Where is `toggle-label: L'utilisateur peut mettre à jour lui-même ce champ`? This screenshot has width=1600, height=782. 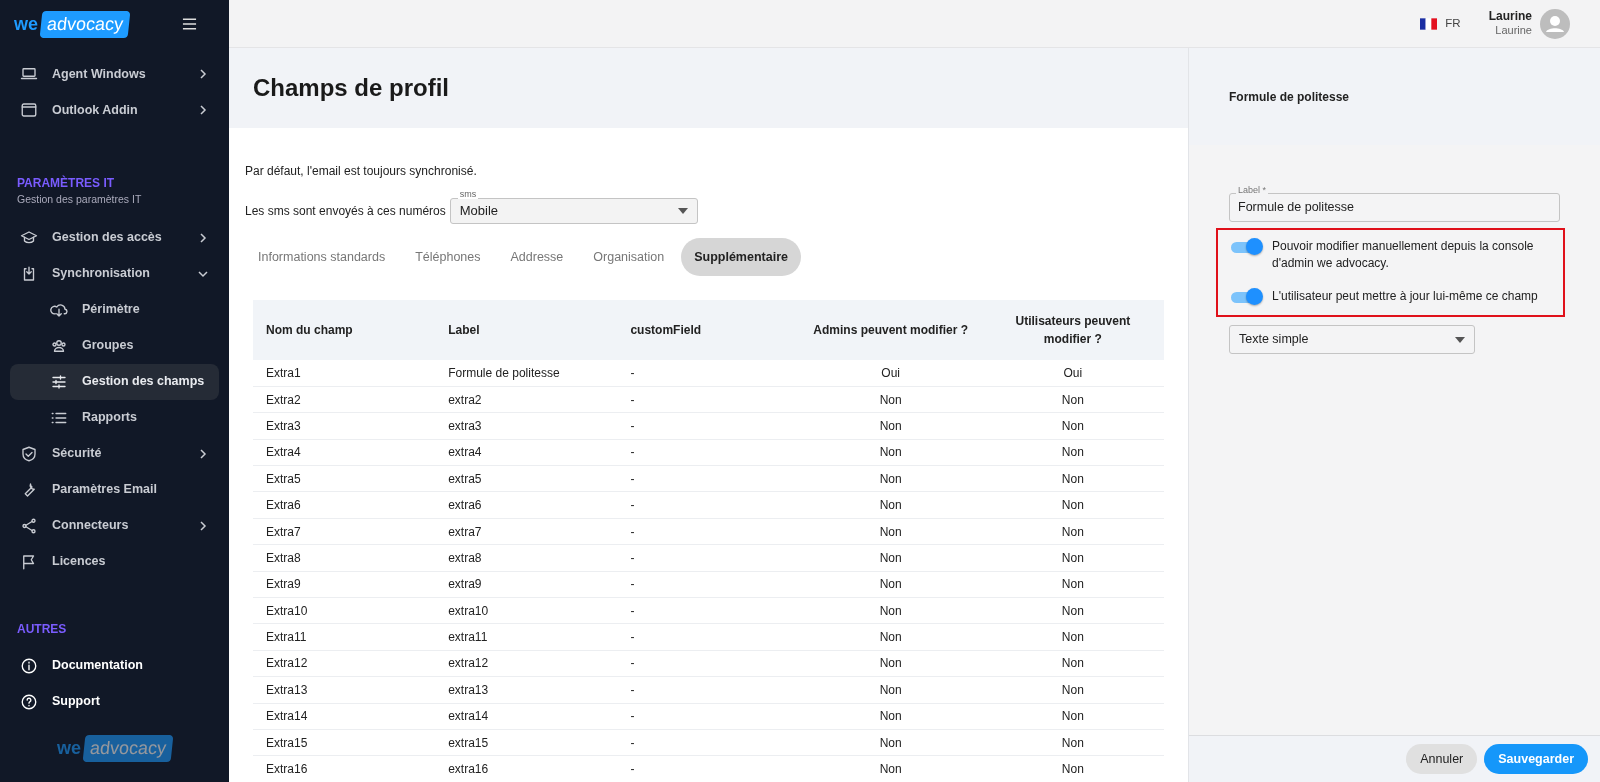 toggle-label: L'utilisateur peut mettre à jour lui-même ce champ is located at coordinates (1405, 296).